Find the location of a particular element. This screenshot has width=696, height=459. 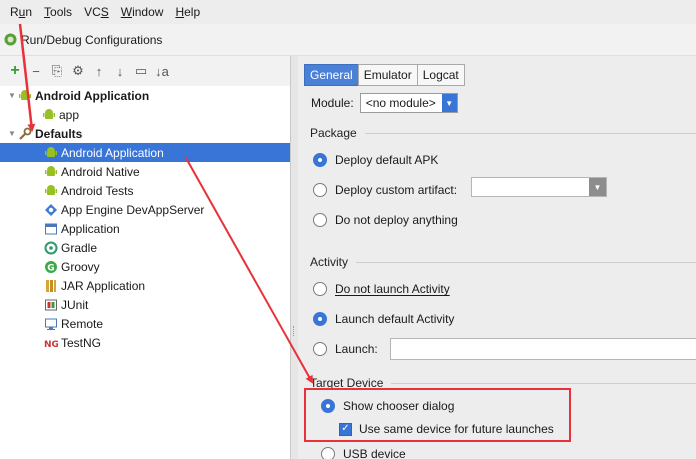

tree-item-app: app is located at coordinates (145, 114).